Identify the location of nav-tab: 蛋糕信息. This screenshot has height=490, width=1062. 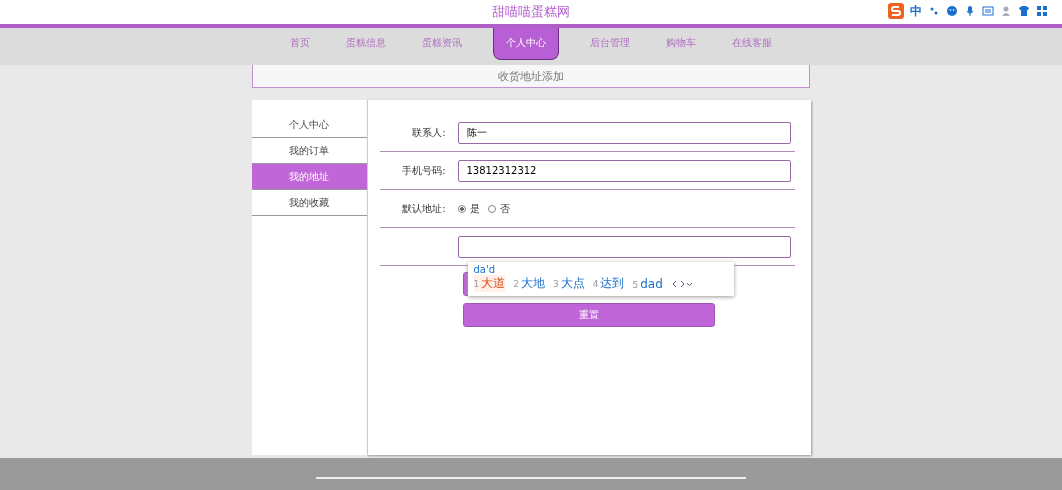
(366, 43).